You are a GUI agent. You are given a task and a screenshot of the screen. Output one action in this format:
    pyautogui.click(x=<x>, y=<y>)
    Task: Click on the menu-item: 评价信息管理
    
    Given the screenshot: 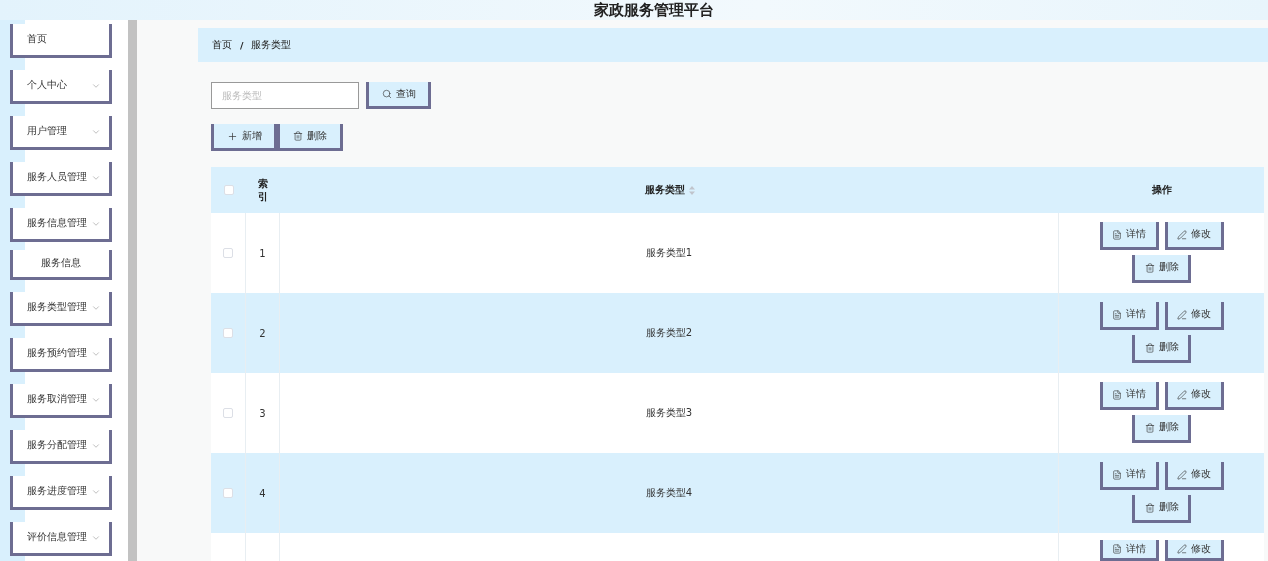 What is the action you would take?
    pyautogui.click(x=61, y=539)
    